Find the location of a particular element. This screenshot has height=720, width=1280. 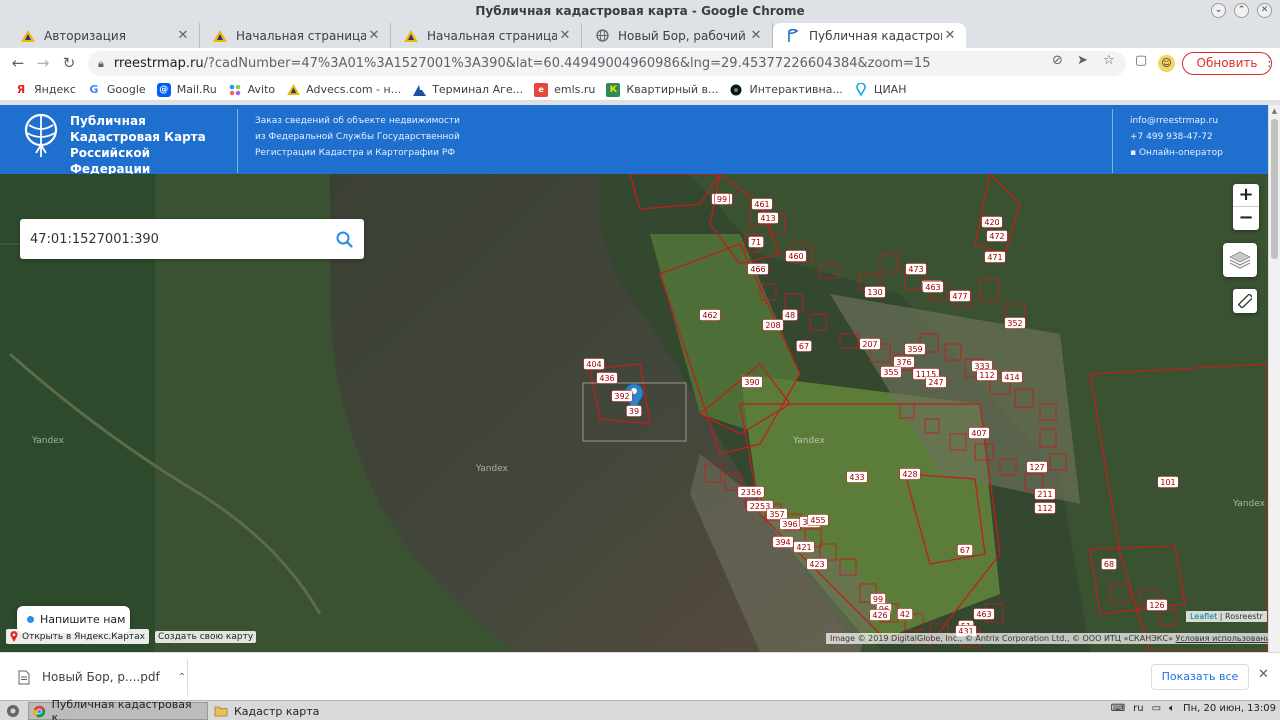

parcel-label: 71 is located at coordinates (756, 242).